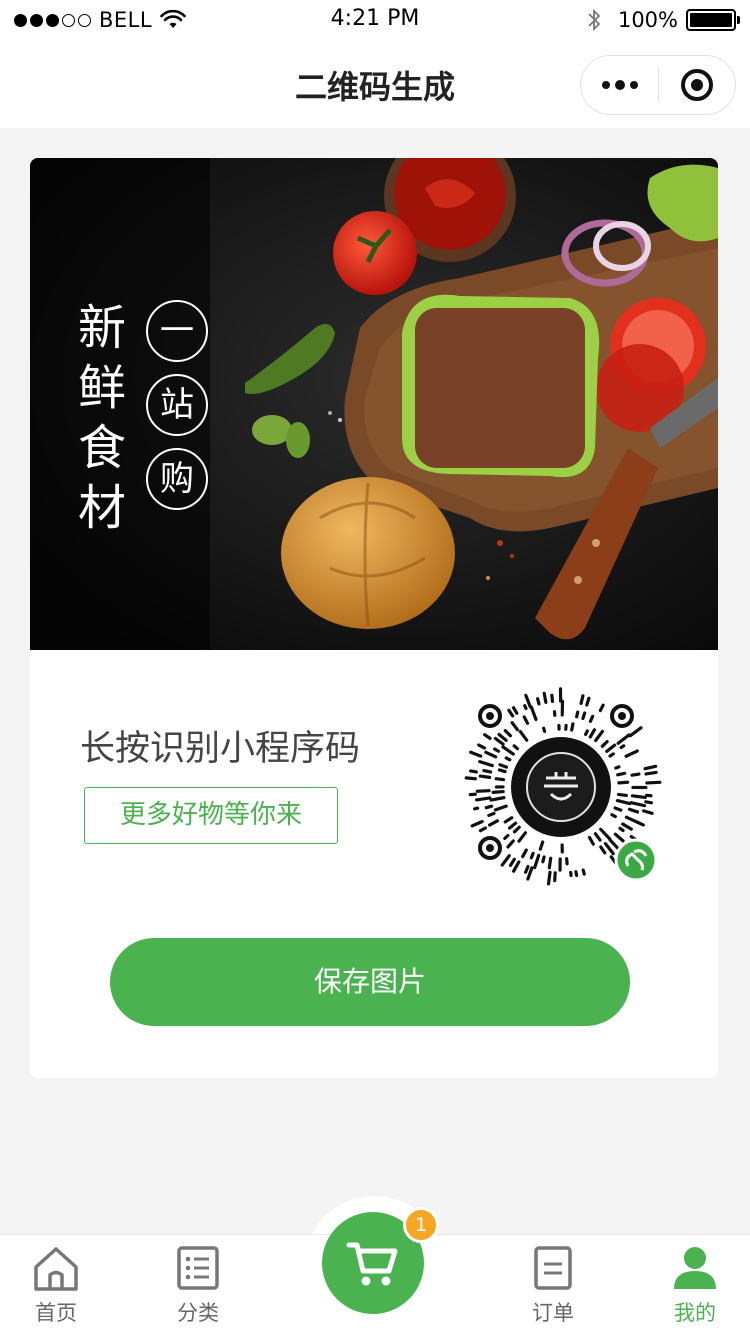  Describe the element at coordinates (561, 787) in the screenshot. I see `miniprogram-code-image` at that location.